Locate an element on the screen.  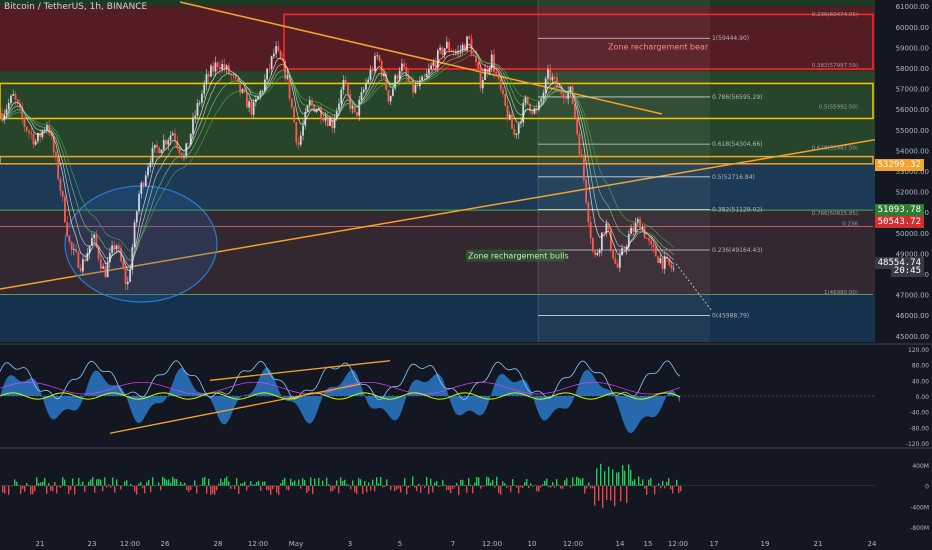
fib-label: 0.382(51129.02) is located at coordinates (737, 210).